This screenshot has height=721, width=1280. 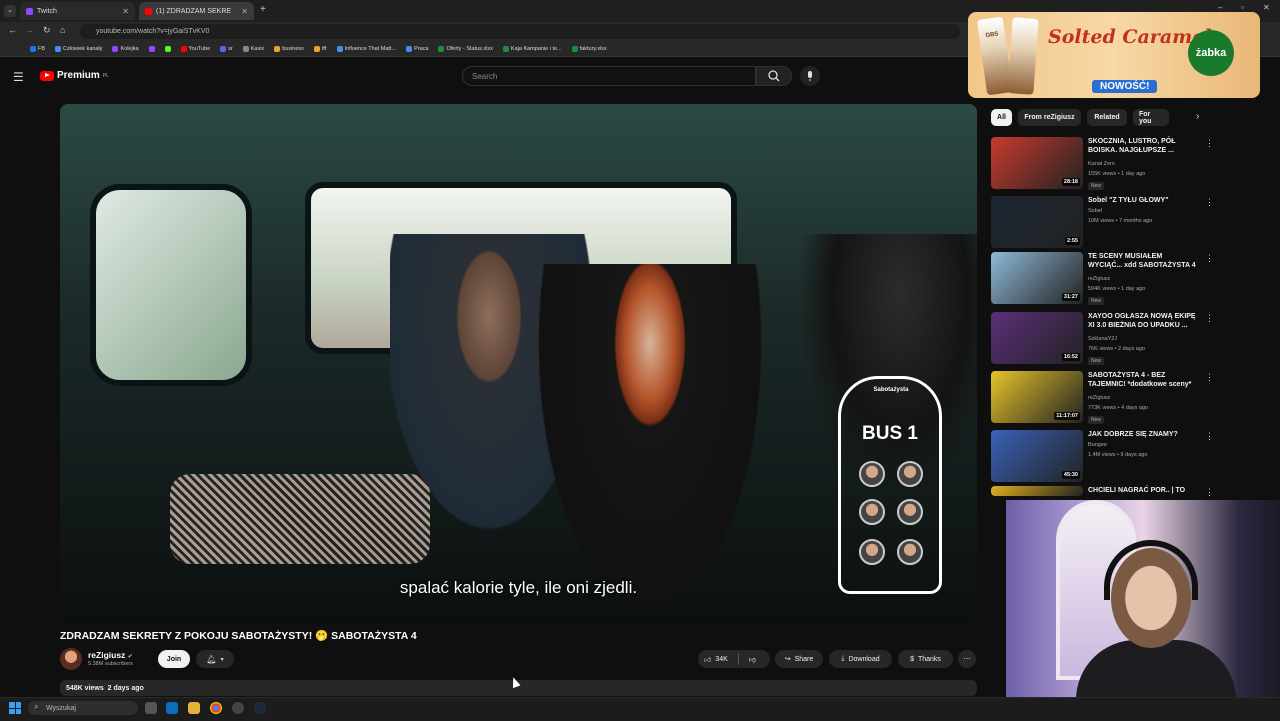 What do you see at coordinates (62, 30) in the screenshot?
I see `home-icon: ⌂` at bounding box center [62, 30].